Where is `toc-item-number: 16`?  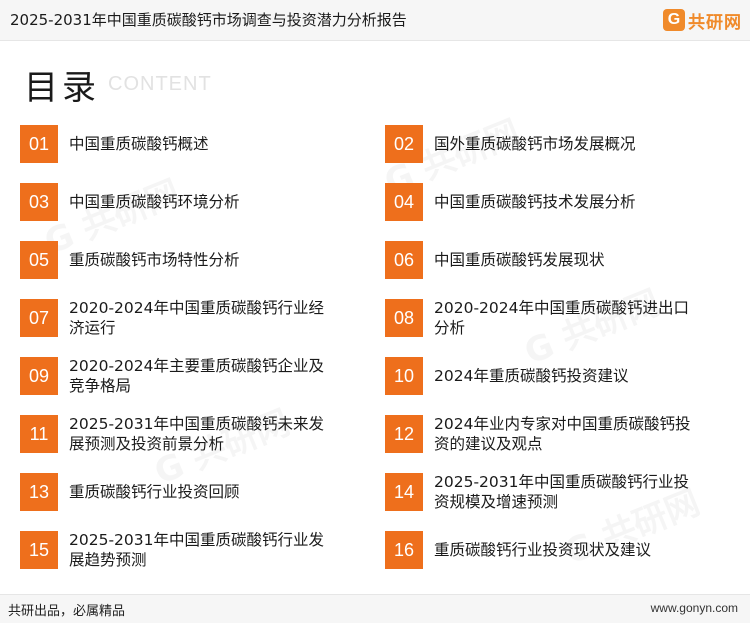
toc-item-number: 16 is located at coordinates (404, 550).